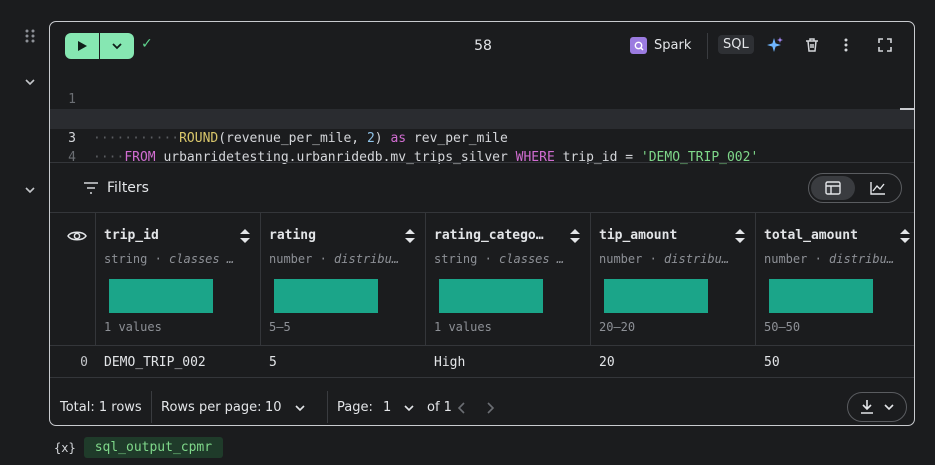  What do you see at coordinates (77, 238) in the screenshot?
I see `column-visibility-eye-icon` at bounding box center [77, 238].